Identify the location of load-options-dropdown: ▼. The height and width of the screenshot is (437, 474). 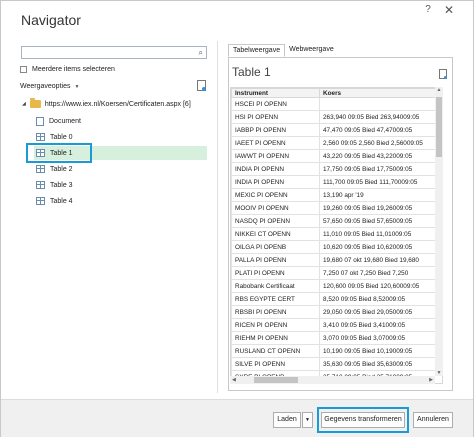
(307, 420).